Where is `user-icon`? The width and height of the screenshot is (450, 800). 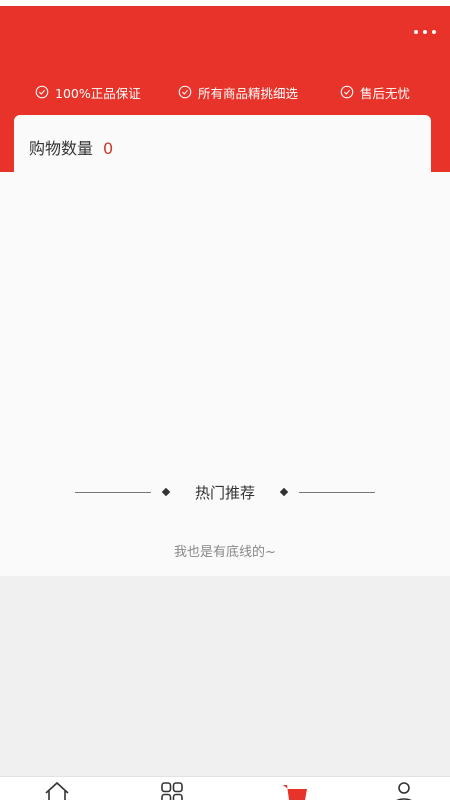
user-icon is located at coordinates (404, 791).